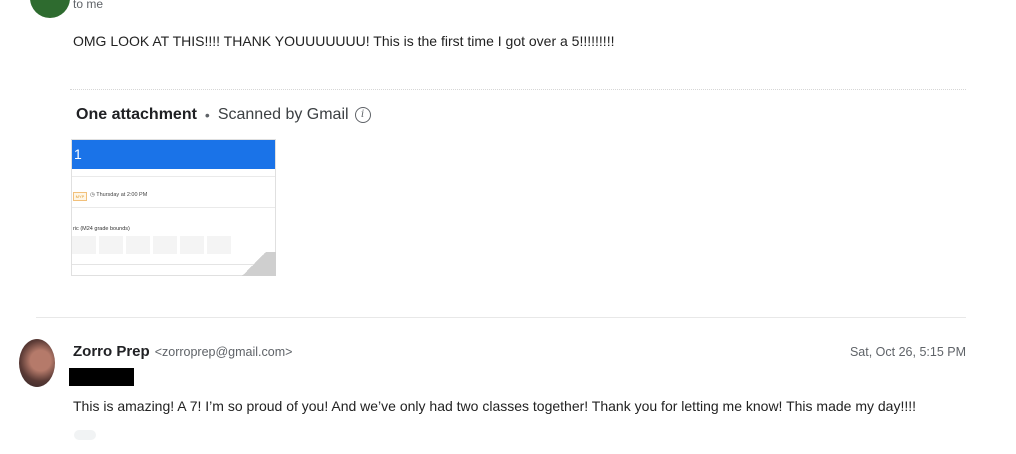 The width and height of the screenshot is (1016, 454). I want to click on sender-email: <zorroprep@gmail.com>, so click(223, 352).